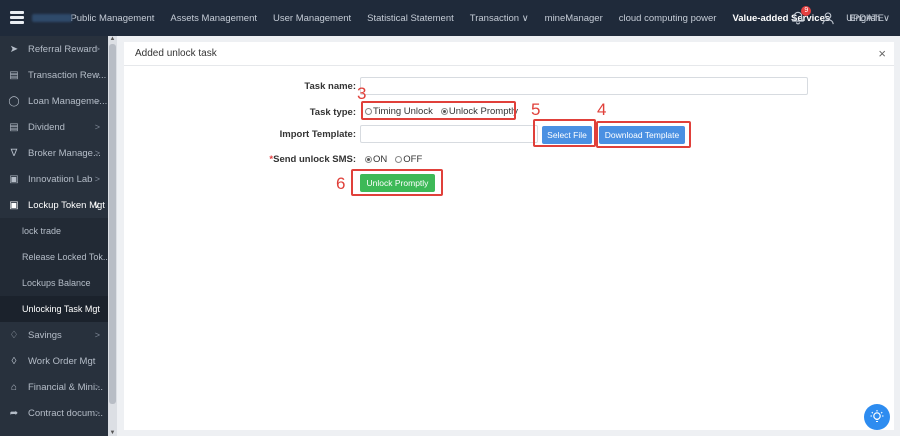 This screenshot has height=436, width=900. What do you see at coordinates (312, 18) in the screenshot?
I see `menu-user-management: User Management` at bounding box center [312, 18].